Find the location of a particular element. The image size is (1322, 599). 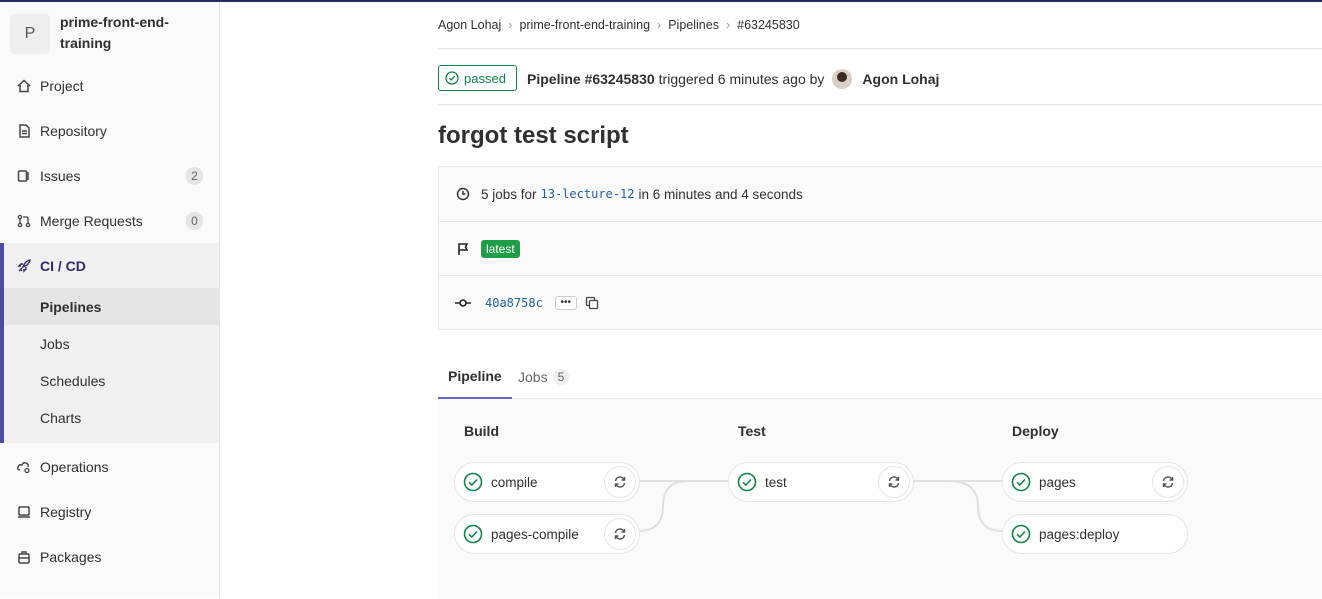

job-pages-deploy: pages:deploy is located at coordinates (1095, 534).